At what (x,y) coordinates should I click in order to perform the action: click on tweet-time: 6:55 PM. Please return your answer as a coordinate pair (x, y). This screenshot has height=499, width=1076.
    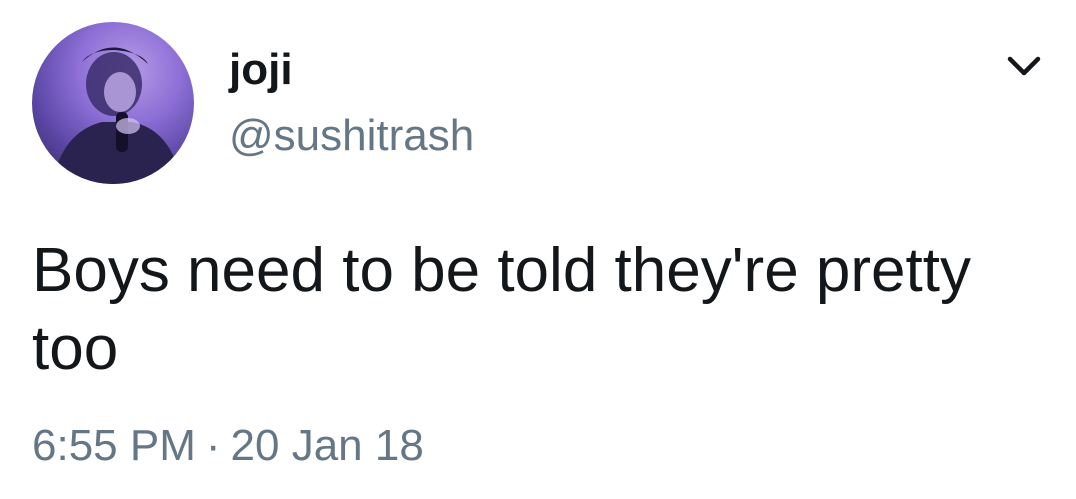
    Looking at the image, I should click on (114, 445).